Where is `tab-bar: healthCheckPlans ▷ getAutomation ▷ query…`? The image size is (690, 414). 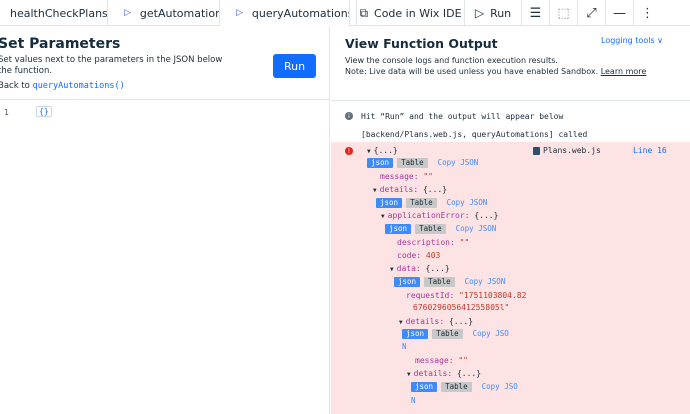
tab-bar: healthCheckPlans ▷ getAutomation ▷ query… is located at coordinates (345, 13).